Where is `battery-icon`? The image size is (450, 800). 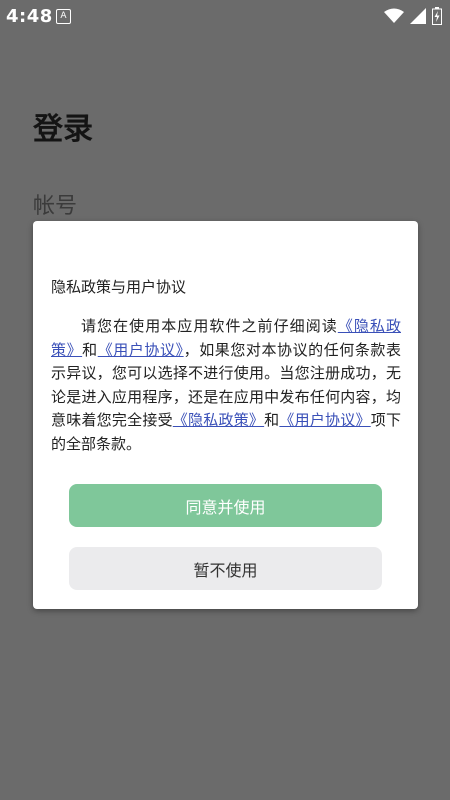 battery-icon is located at coordinates (437, 16).